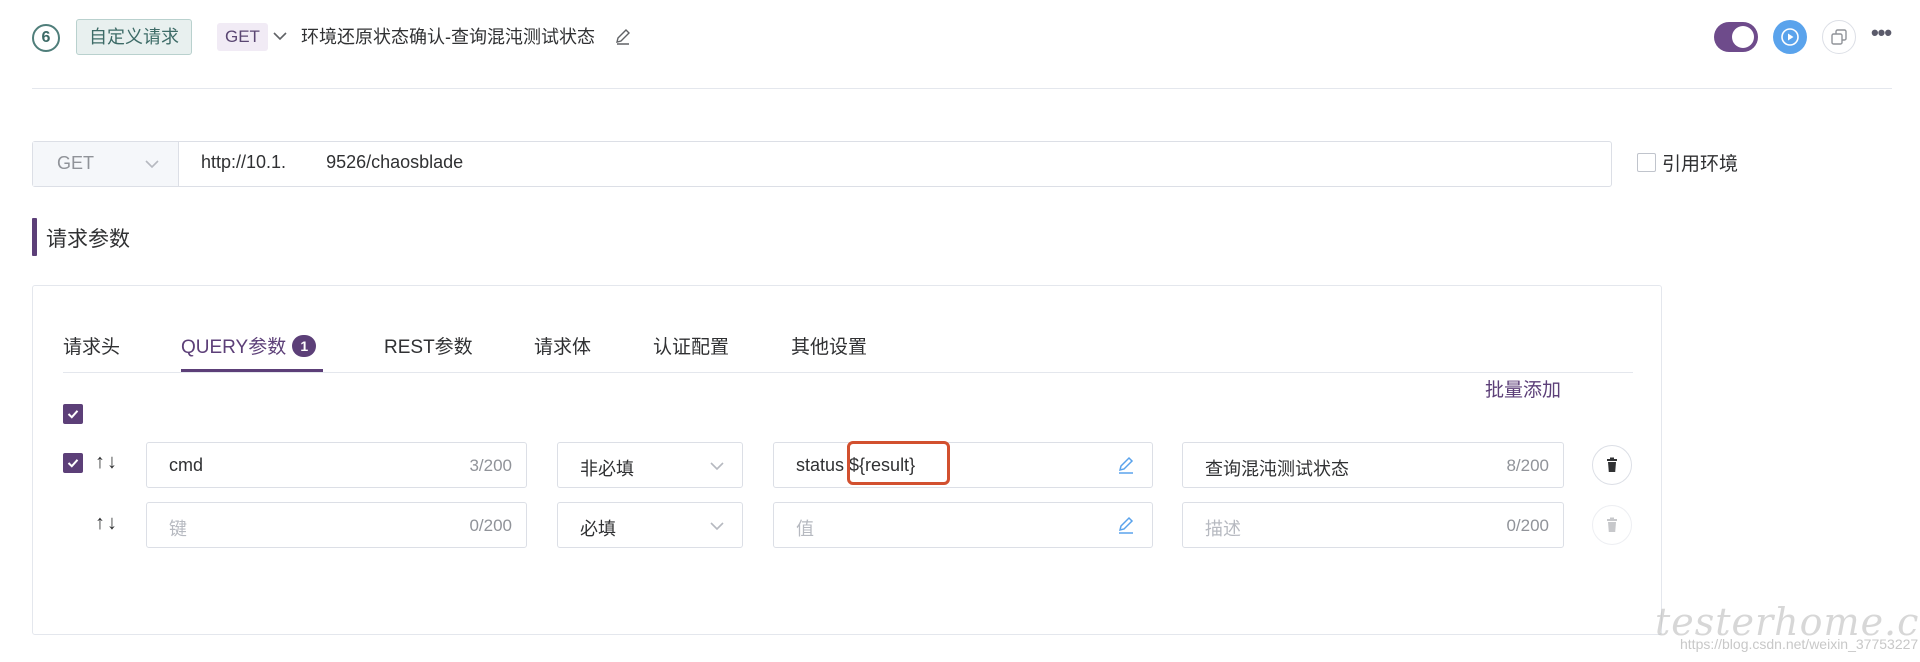 This screenshot has height=662, width=1920. Describe the element at coordinates (898, 463) in the screenshot. I see `highlight-annotation-box` at that location.